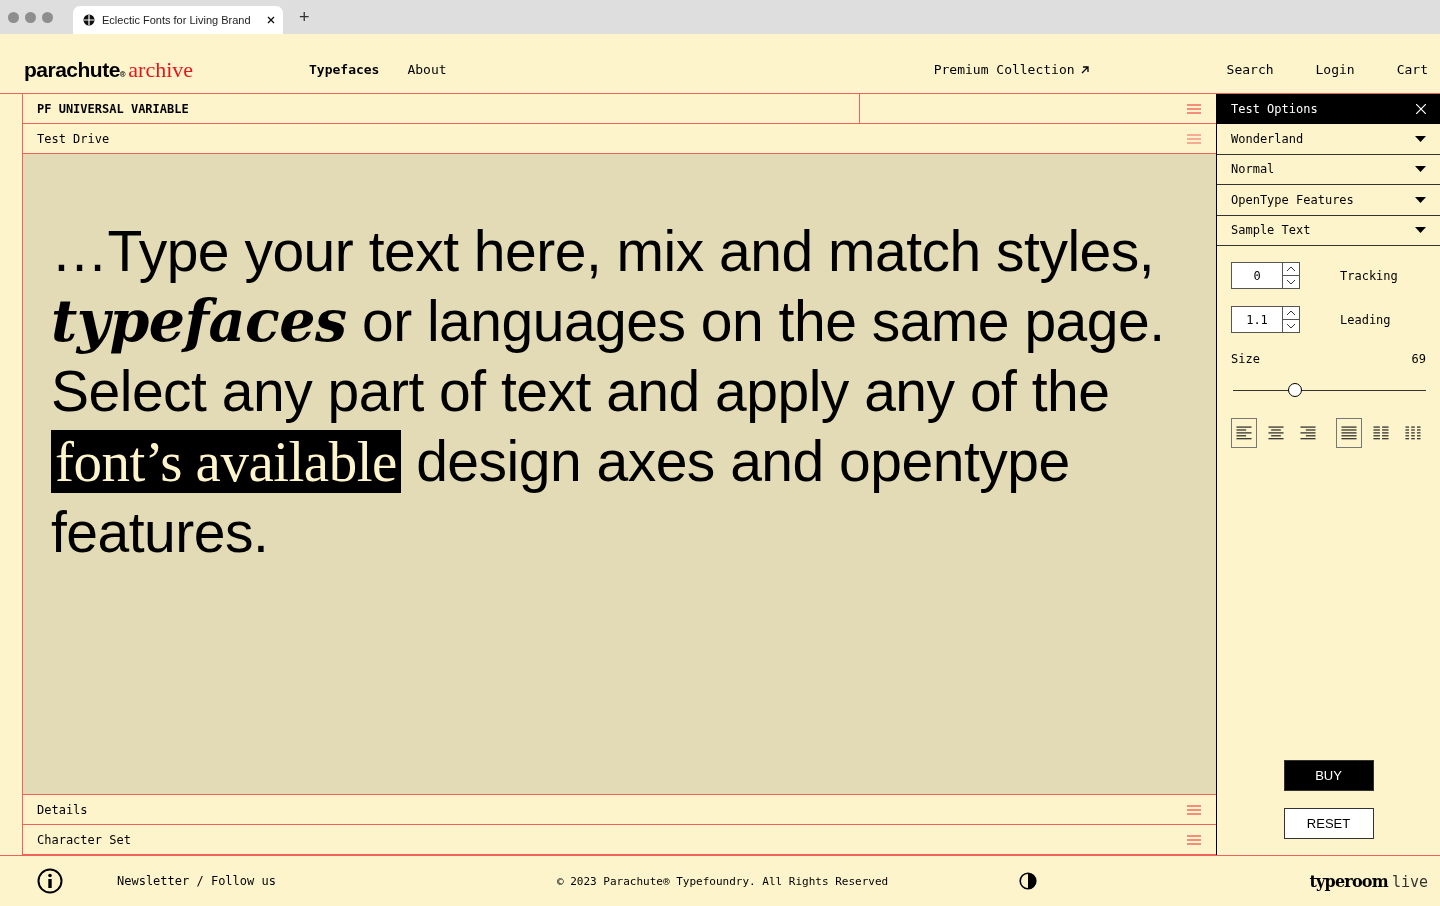 The width and height of the screenshot is (1440, 906). What do you see at coordinates (1418, 359) in the screenshot?
I see `size-value: 69` at bounding box center [1418, 359].